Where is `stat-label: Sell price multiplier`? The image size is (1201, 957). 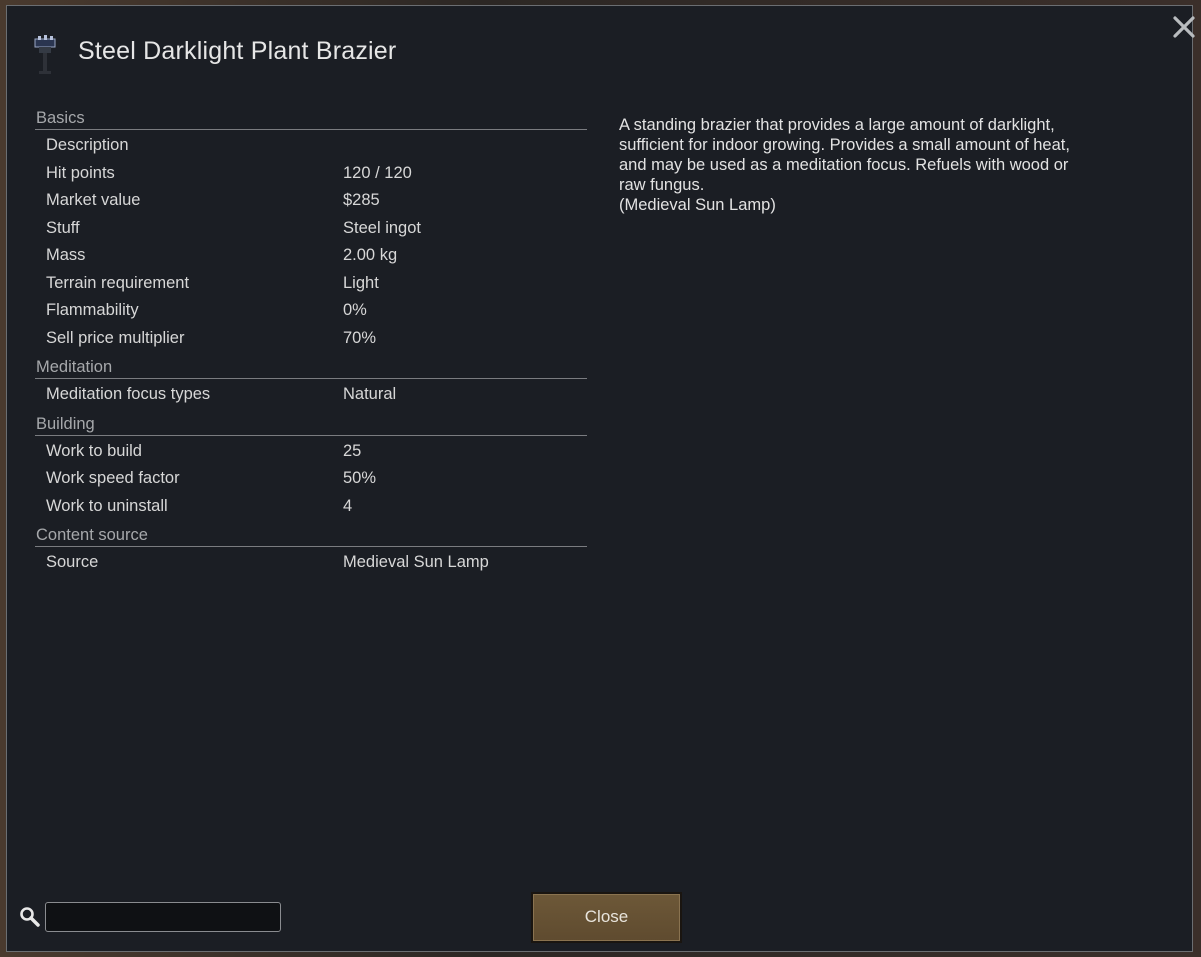
stat-label: Sell price multiplier is located at coordinates (115, 337).